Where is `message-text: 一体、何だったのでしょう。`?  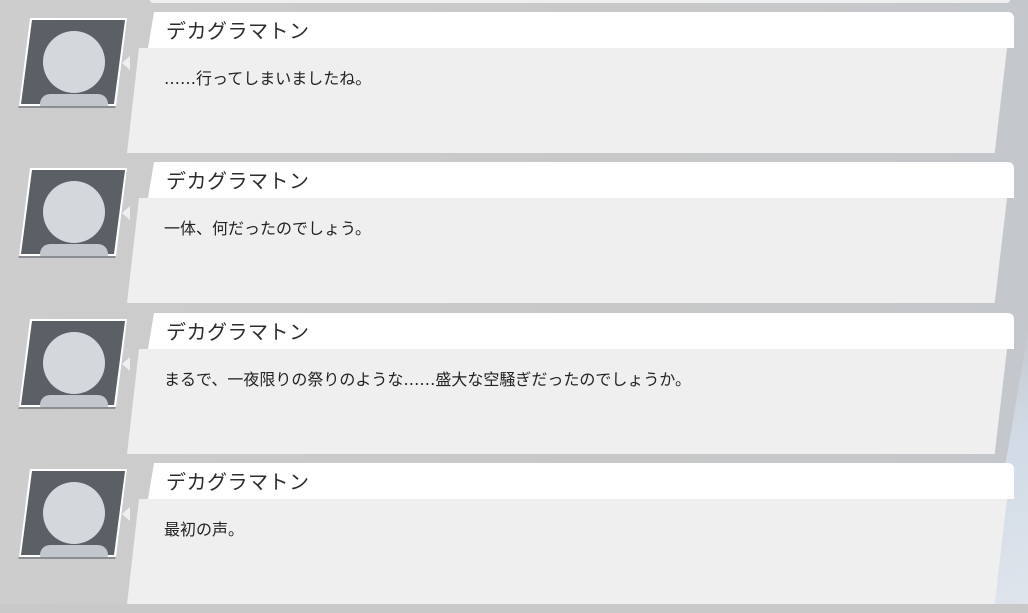
message-text: 一体、何だったのでしょう。 is located at coordinates (268, 228).